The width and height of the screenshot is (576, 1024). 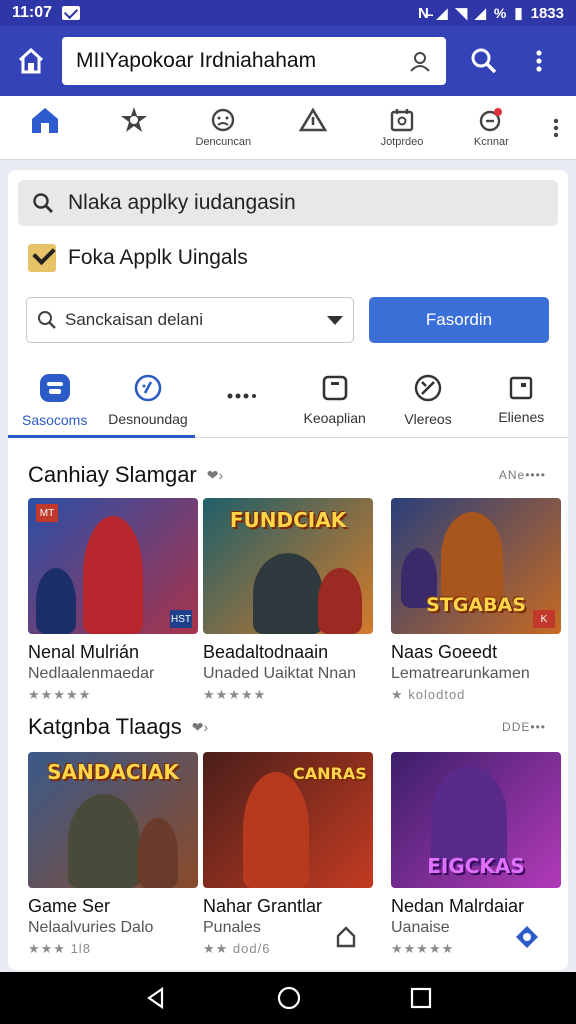 I want to click on nav-home, so click(x=44, y=127).